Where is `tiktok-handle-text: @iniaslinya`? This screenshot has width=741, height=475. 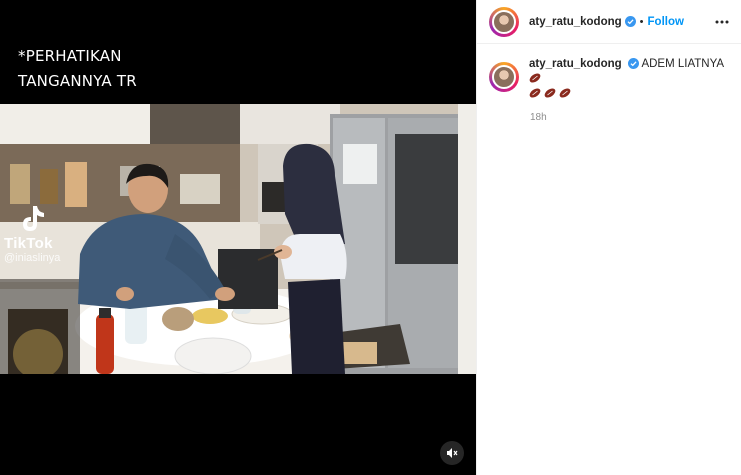 tiktok-handle-text: @iniaslinya is located at coordinates (32, 258).